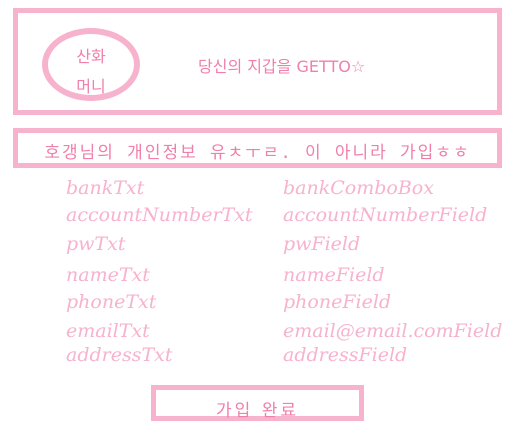 The height and width of the screenshot is (444, 521). Describe the element at coordinates (108, 331) in the screenshot. I see `email-label: emailTxt` at that location.